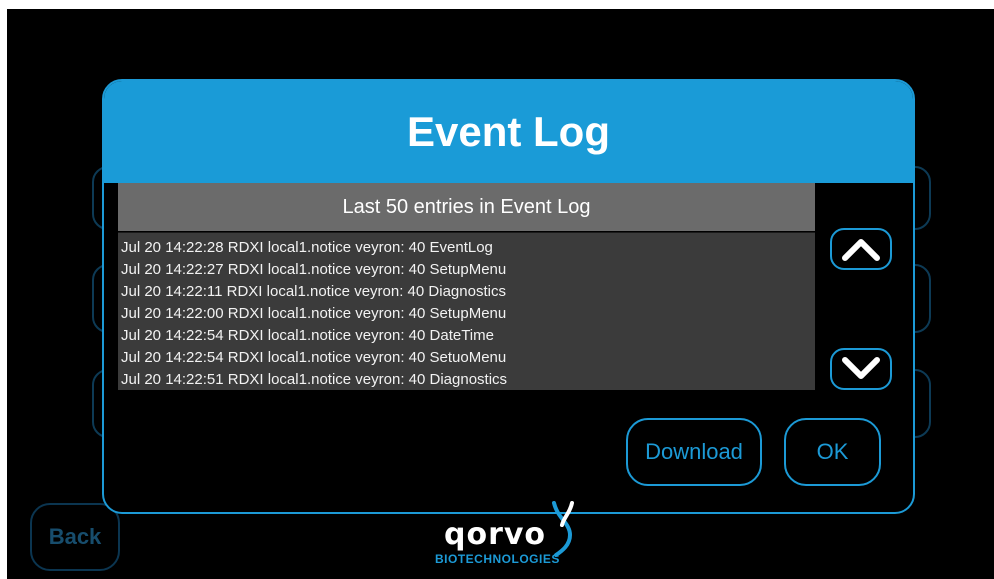  I want to click on logo-subtitle: BIOTECHNOLOGIES, so click(497, 559).